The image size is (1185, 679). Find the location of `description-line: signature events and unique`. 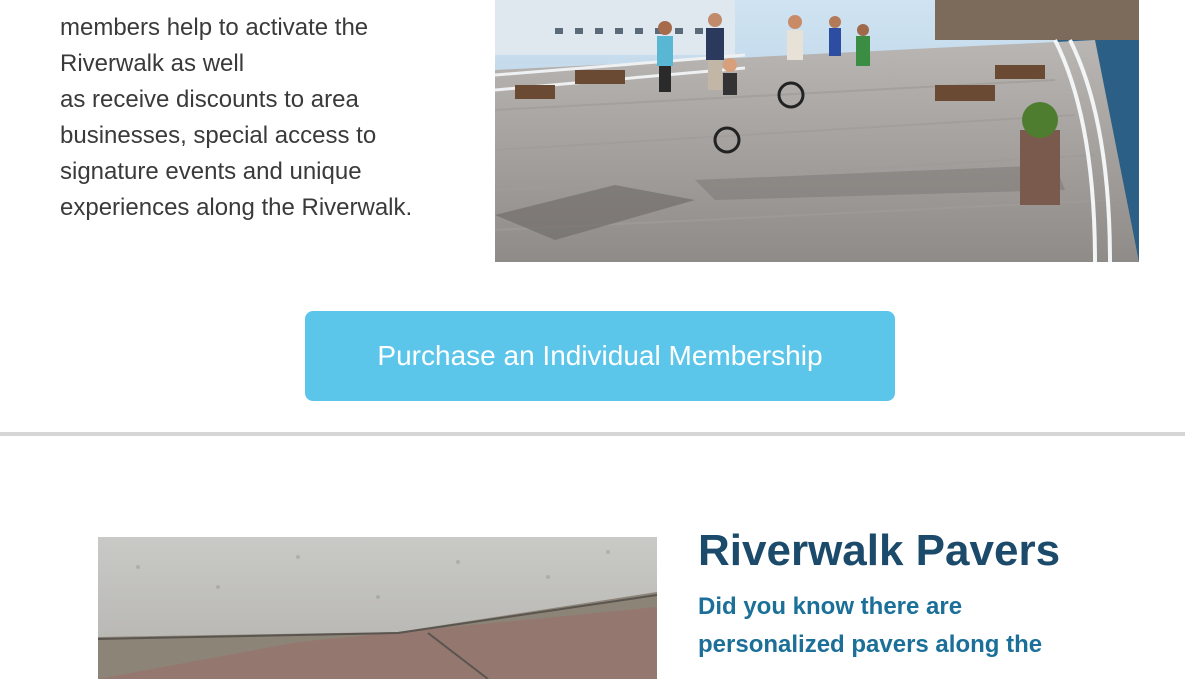

description-line: signature events and unique is located at coordinates (211, 171).